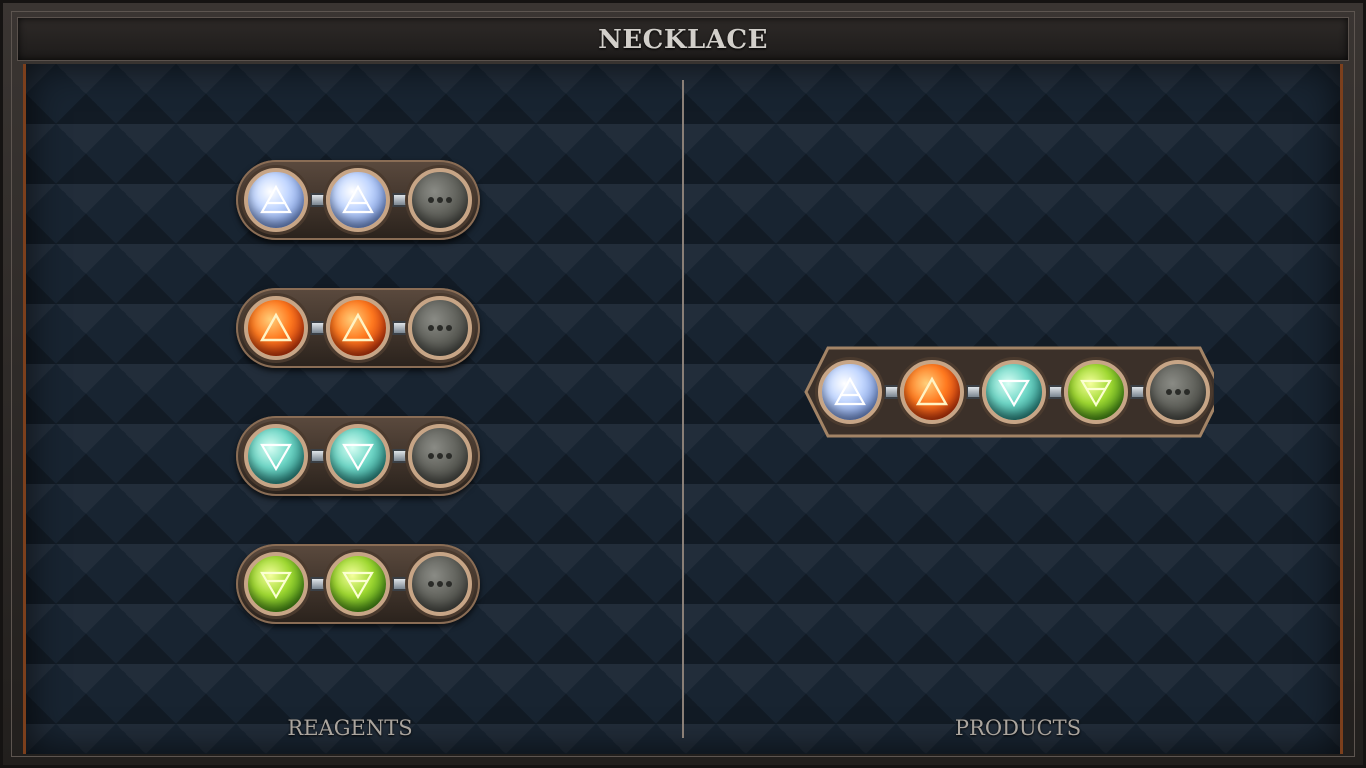 Image resolution: width=1366 pixels, height=768 pixels. Describe the element at coordinates (683, 409) in the screenshot. I see `panel-divider` at that location.